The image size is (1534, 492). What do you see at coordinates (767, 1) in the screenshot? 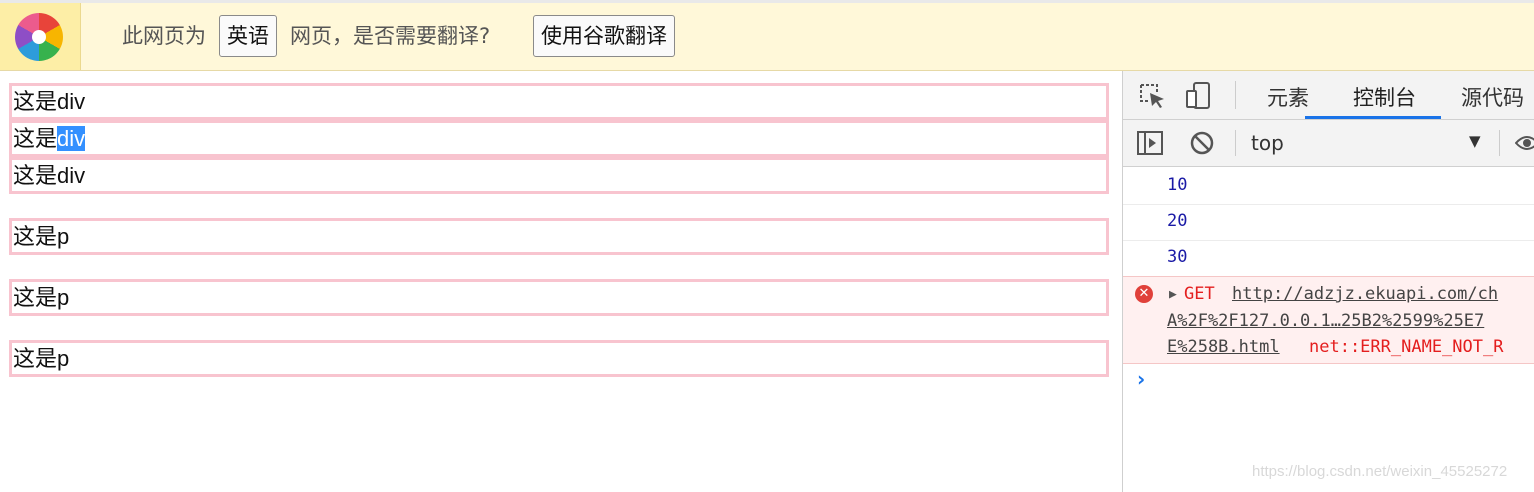
I see `tab-strip-edge` at bounding box center [767, 1].